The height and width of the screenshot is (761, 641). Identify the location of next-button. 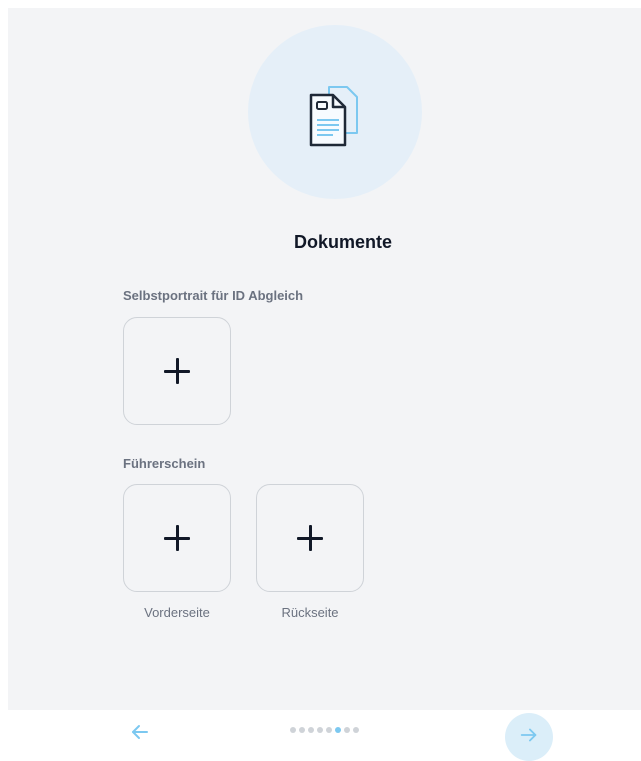
(529, 737).